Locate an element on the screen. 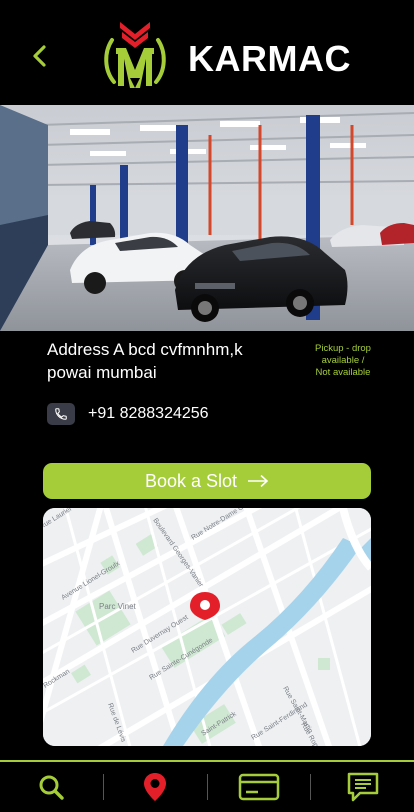 The image size is (414, 812). back-button is located at coordinates (40, 56).